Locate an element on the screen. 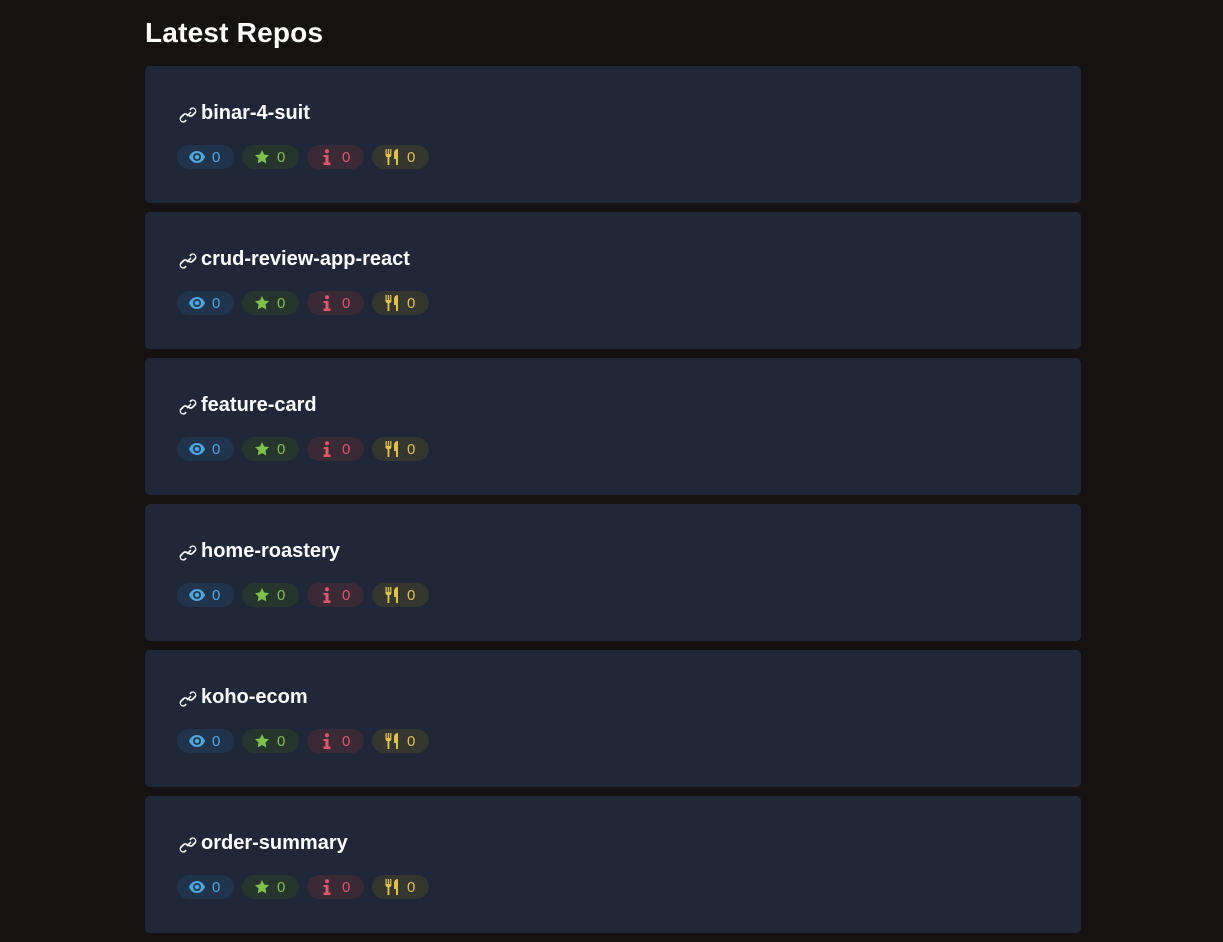 This screenshot has width=1223, height=942. repo-card: home-roastery 0 0 0 0 is located at coordinates (613, 572).